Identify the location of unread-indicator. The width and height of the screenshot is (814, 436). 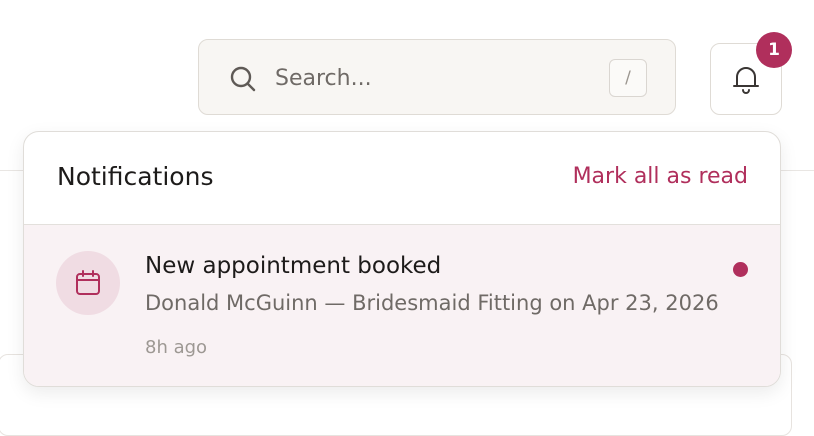
(740, 269).